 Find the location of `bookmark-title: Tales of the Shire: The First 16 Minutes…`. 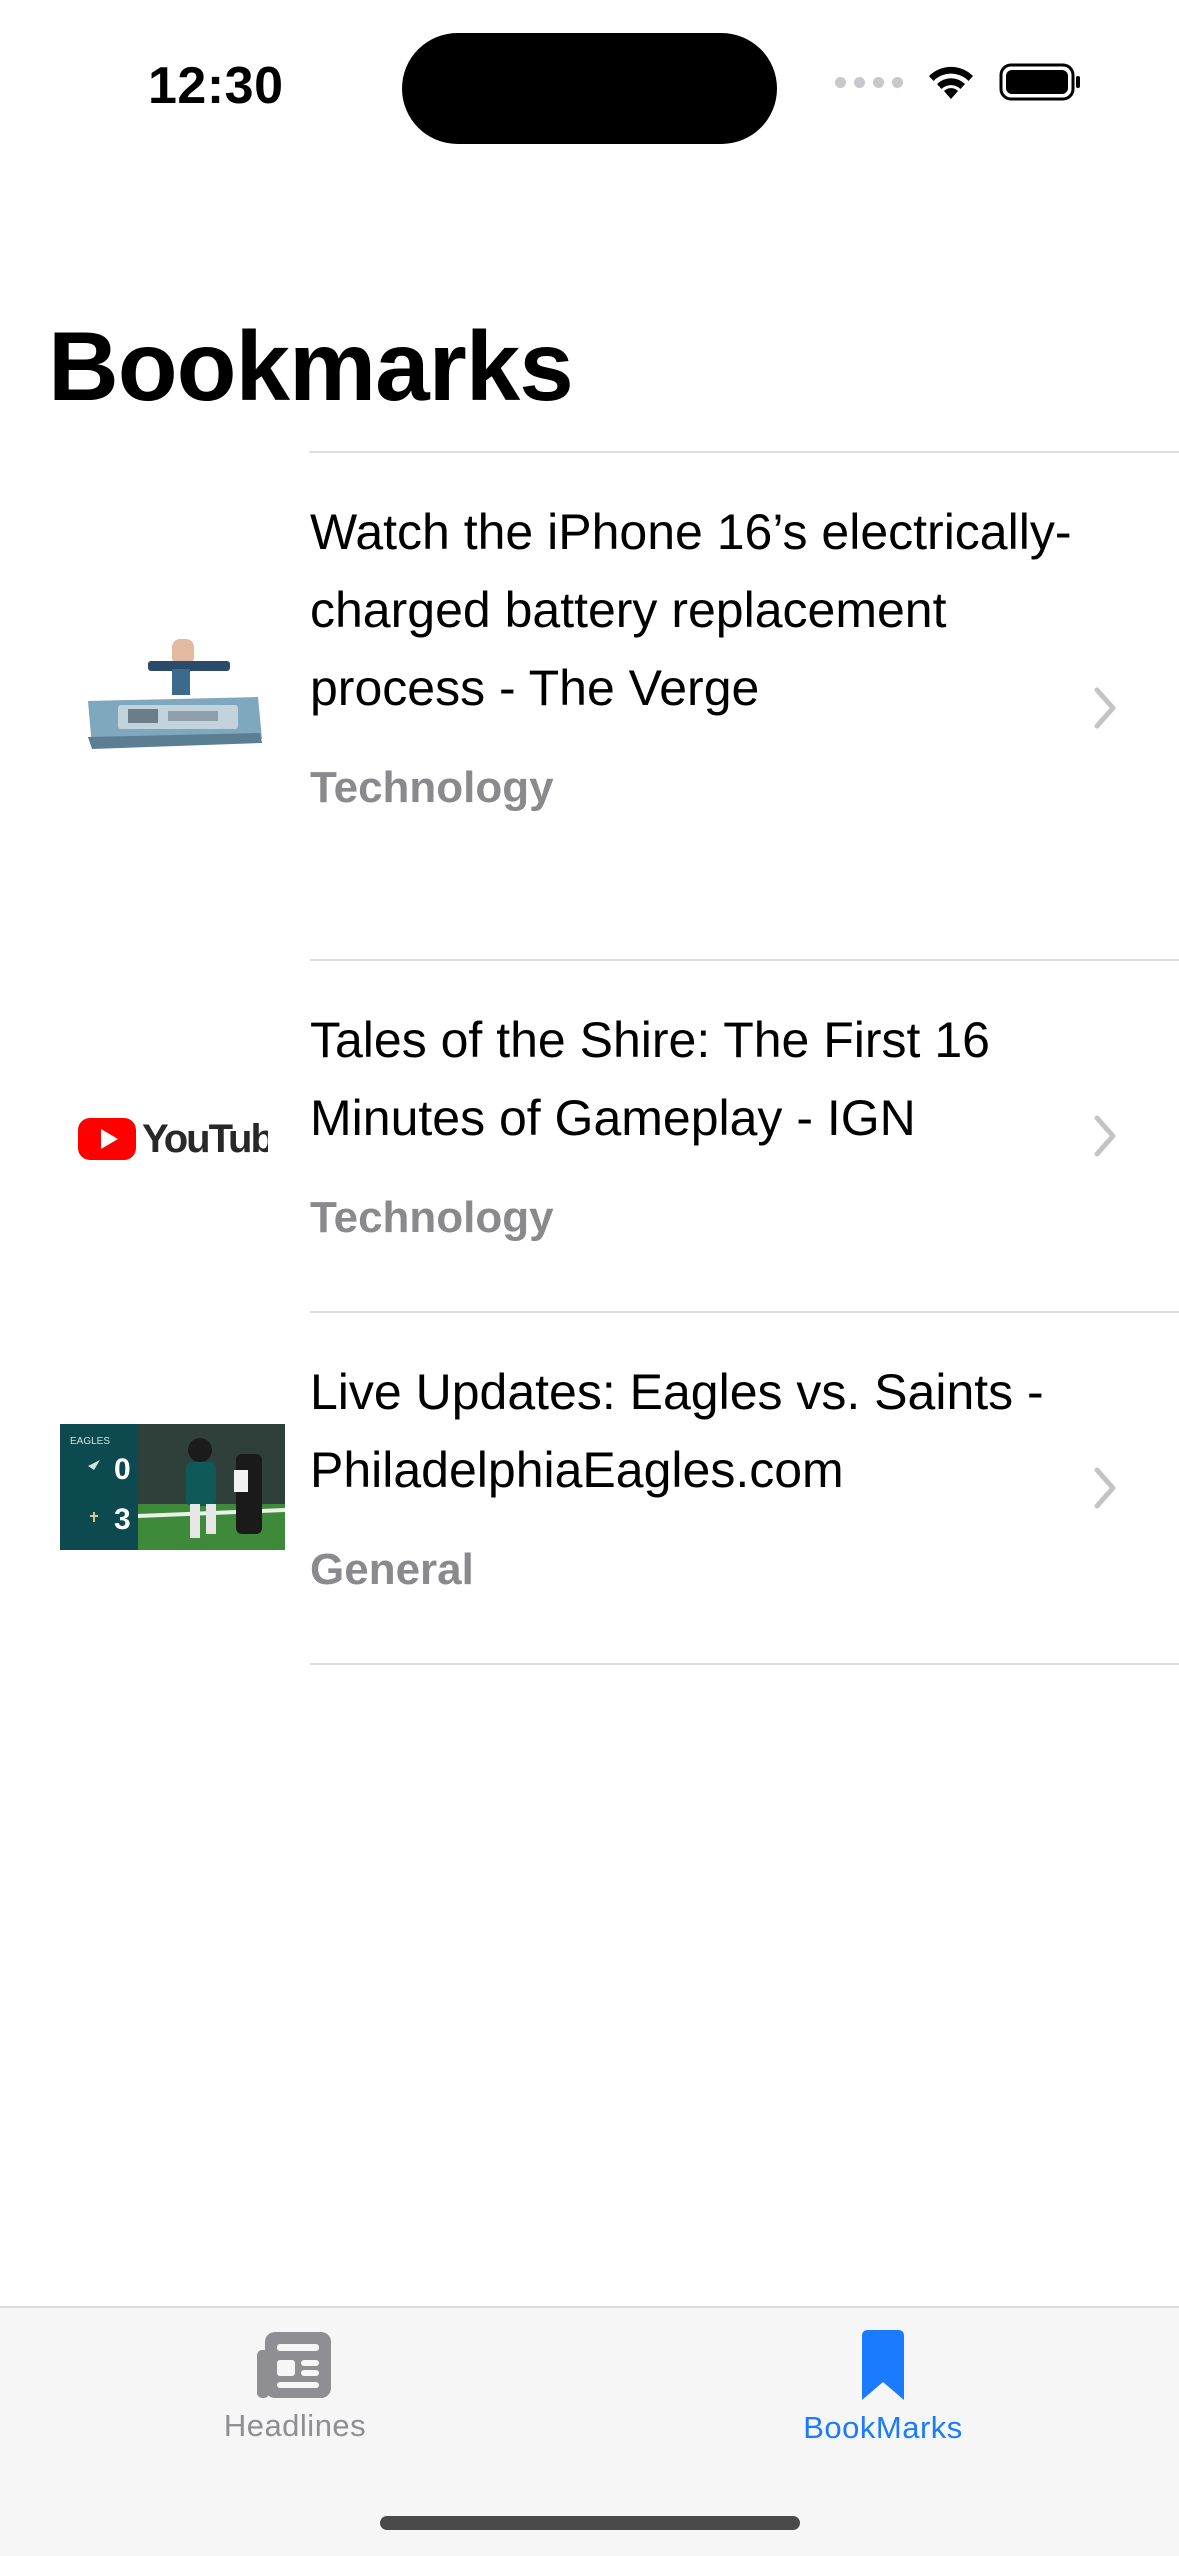

bookmark-title: Tales of the Shire: The First 16 Minutes… is located at coordinates (650, 1079).